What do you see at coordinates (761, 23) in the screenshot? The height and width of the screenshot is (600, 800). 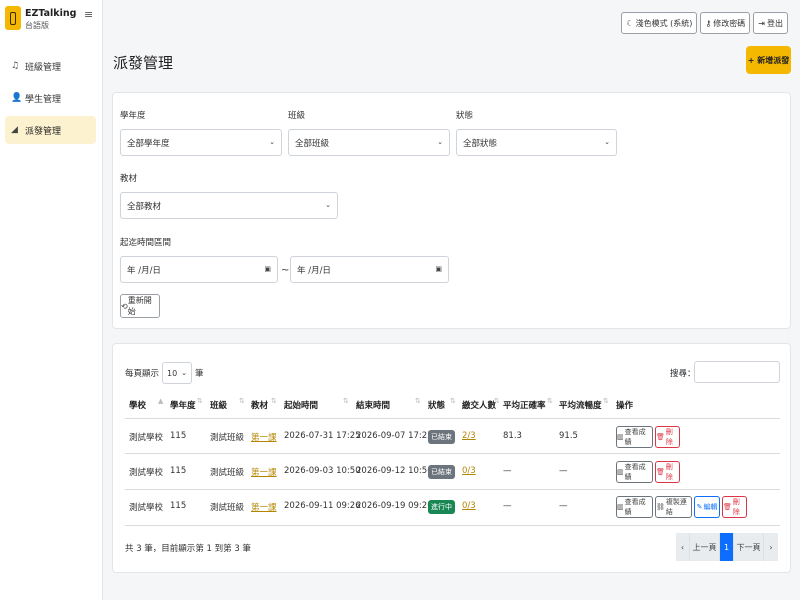 I see `logout-icon: ⇥` at bounding box center [761, 23].